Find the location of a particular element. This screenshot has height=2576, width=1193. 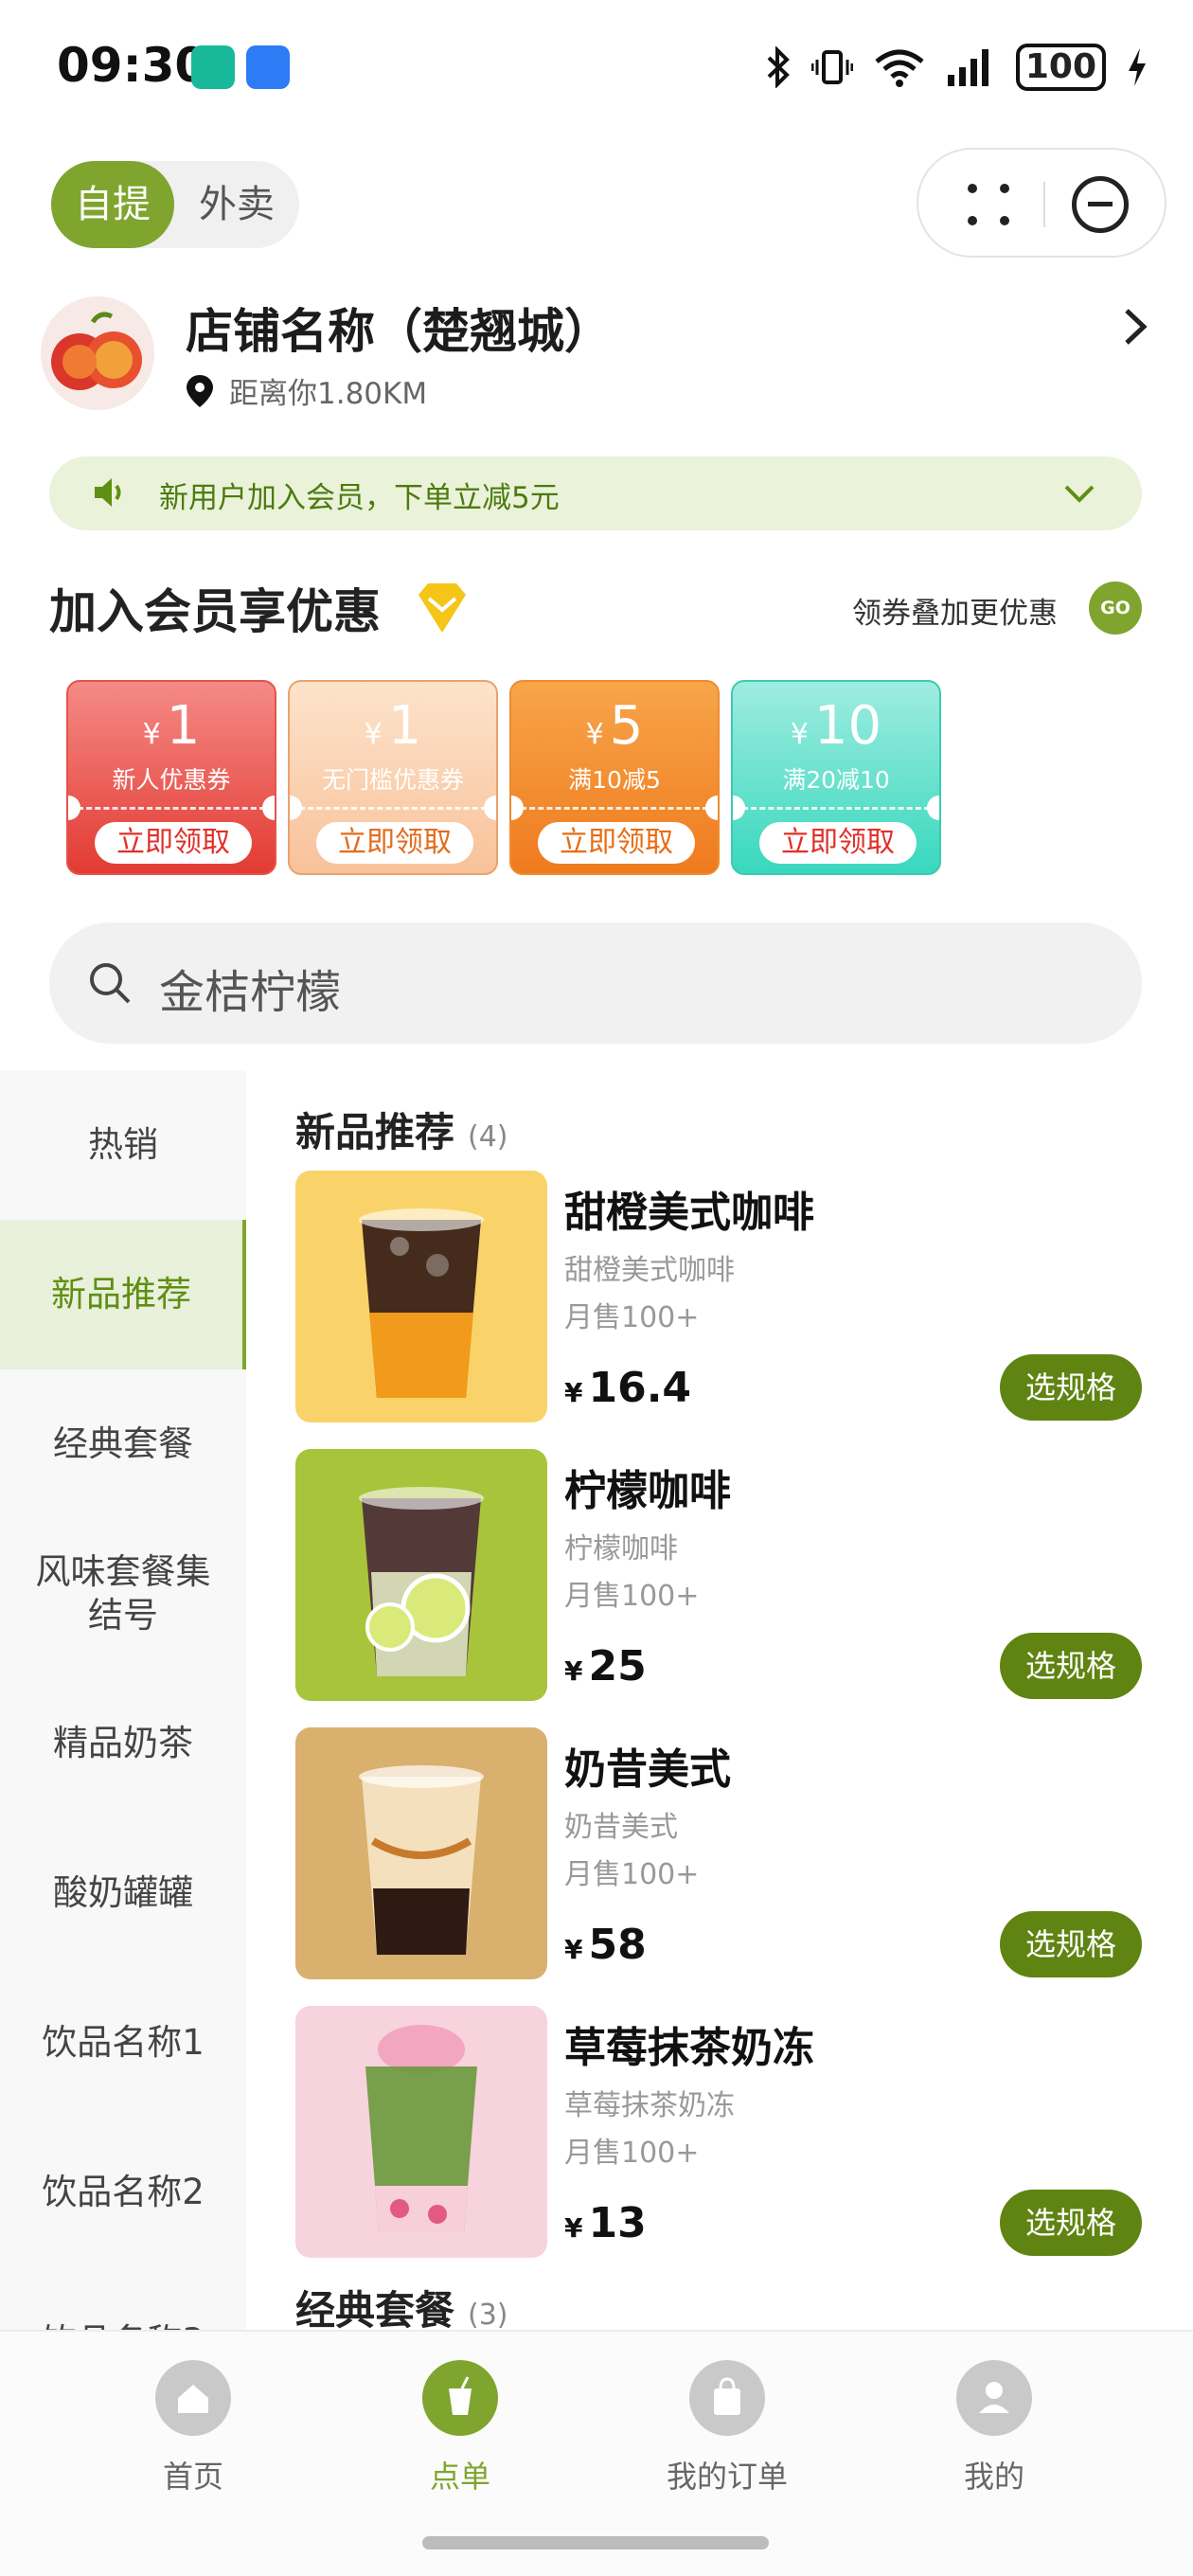

category-item: 饮品名称3 is located at coordinates (123, 2298).